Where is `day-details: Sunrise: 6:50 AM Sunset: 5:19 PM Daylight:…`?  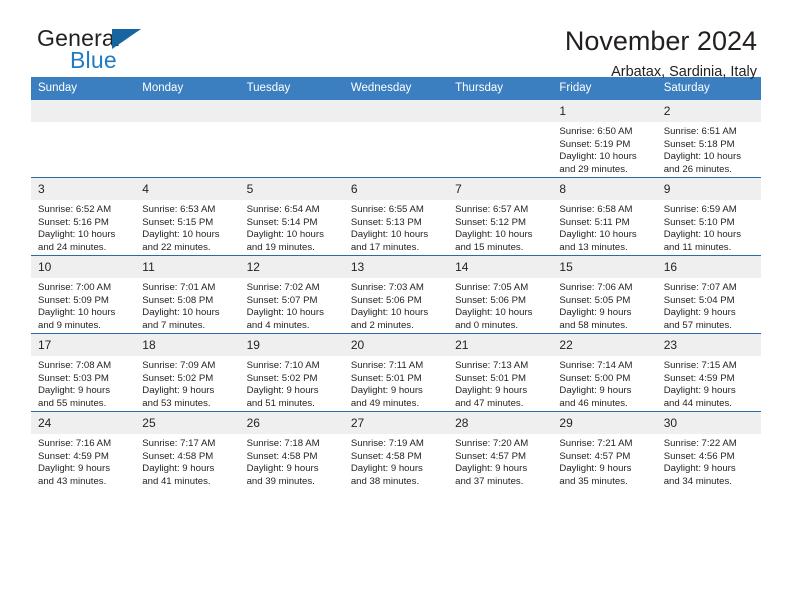
day-details: Sunrise: 6:50 AM Sunset: 5:19 PM Daylight:… is located at coordinates (604, 149).